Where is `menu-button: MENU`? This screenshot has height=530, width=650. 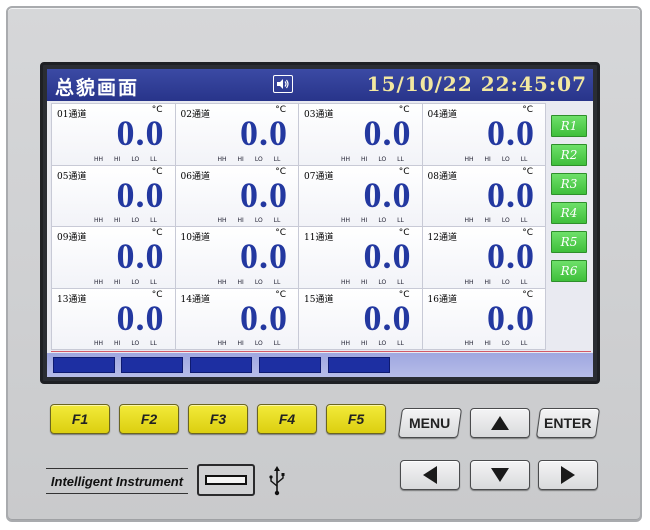
menu-button: MENU is located at coordinates (430, 423).